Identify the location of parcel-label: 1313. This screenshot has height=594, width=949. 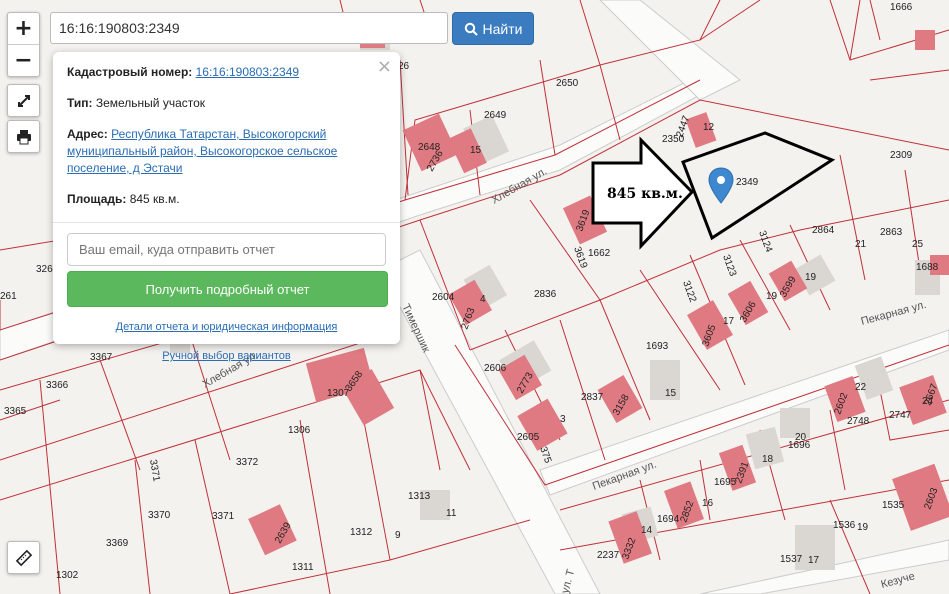
(419, 496).